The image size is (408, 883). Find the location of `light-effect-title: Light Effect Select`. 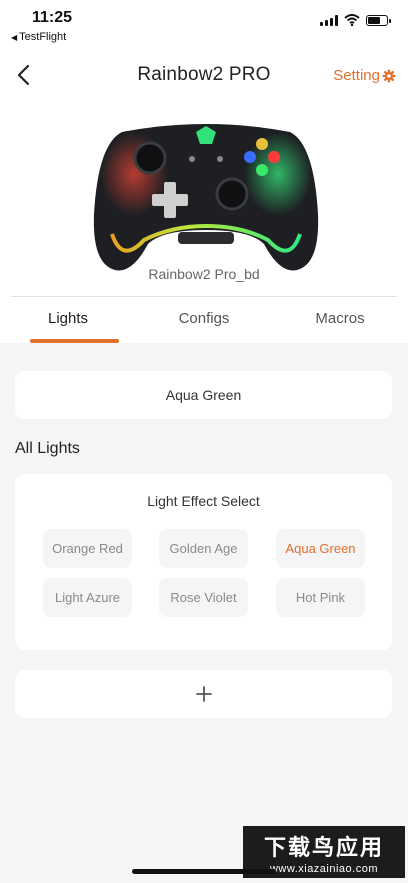

light-effect-title: Light Effect Select is located at coordinates (203, 501).